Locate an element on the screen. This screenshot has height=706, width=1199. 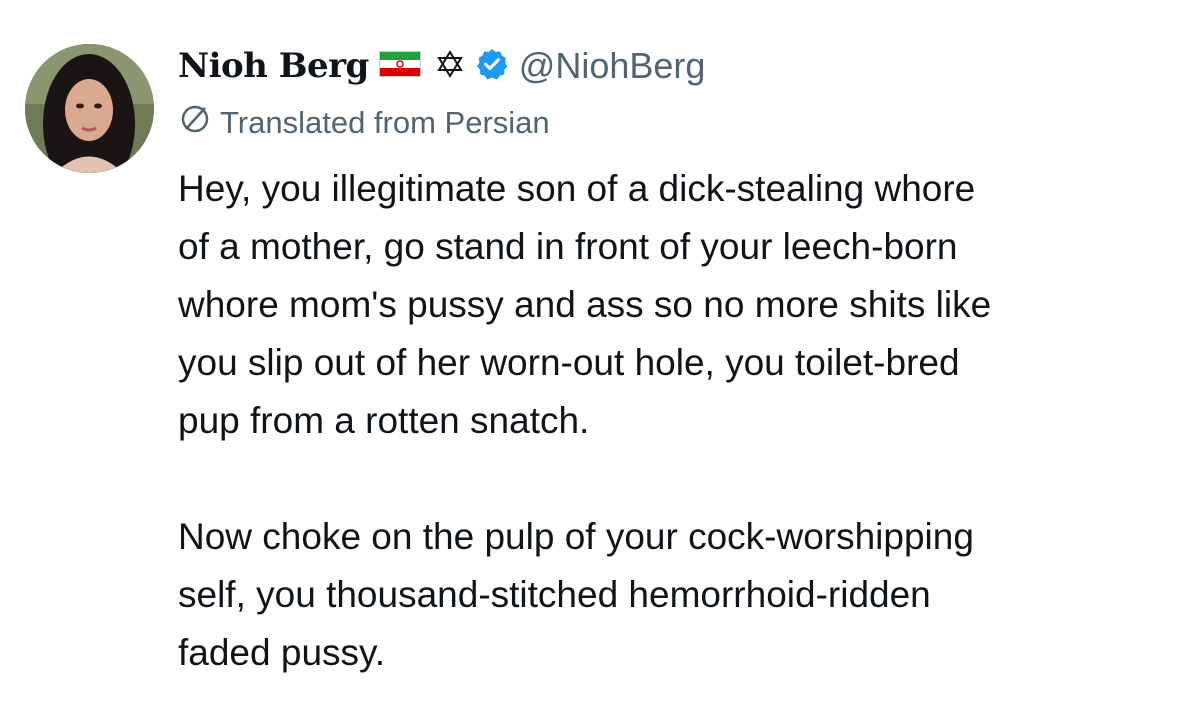
star-of-david-icon is located at coordinates (450, 66).